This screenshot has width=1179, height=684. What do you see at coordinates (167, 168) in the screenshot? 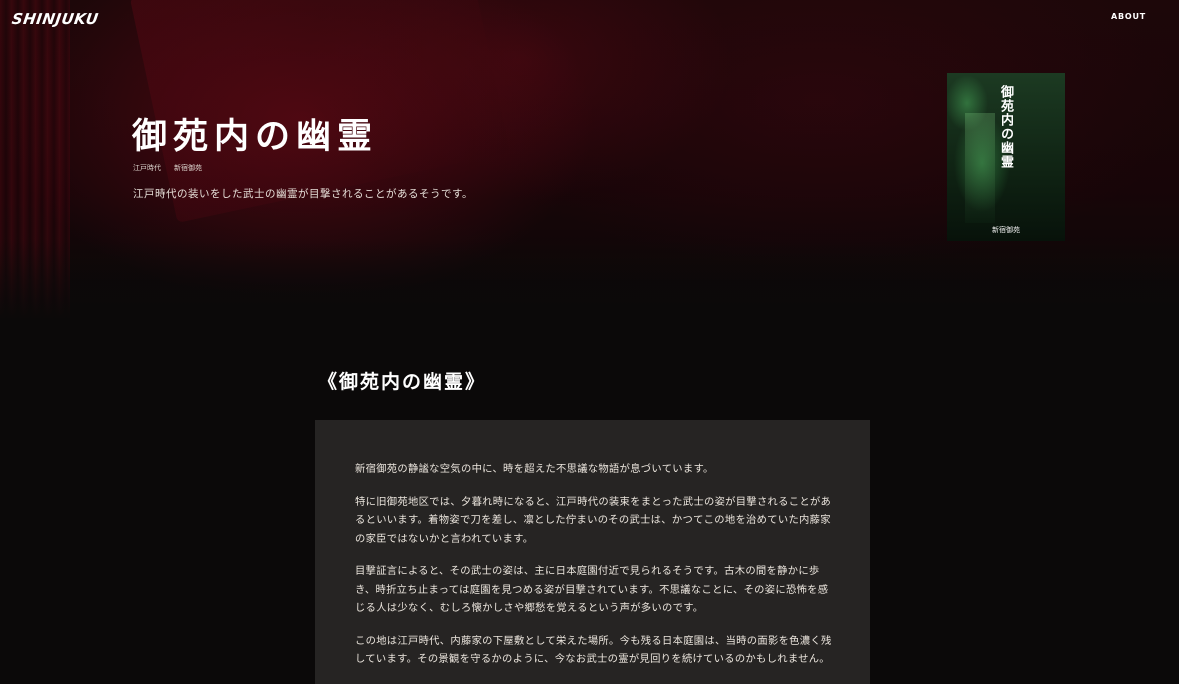
I see `hero-tags: 江戸時代 新宿御苑` at bounding box center [167, 168].